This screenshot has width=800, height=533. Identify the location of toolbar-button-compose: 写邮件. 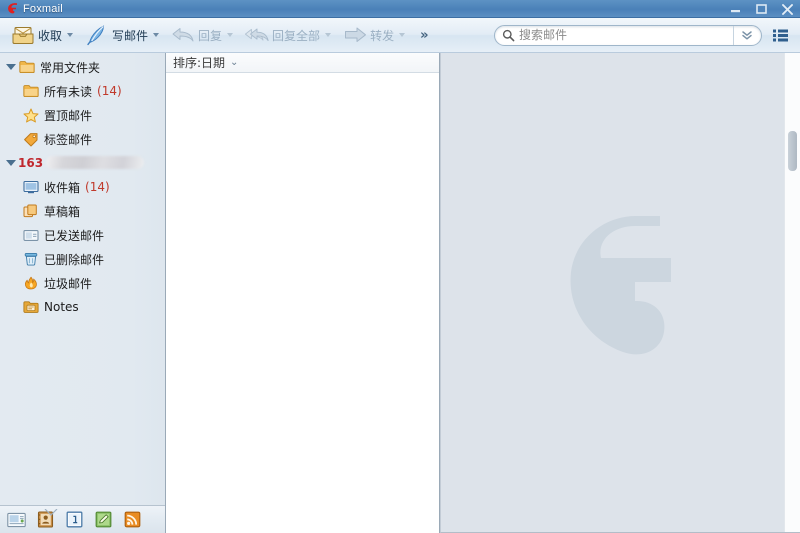
(123, 35).